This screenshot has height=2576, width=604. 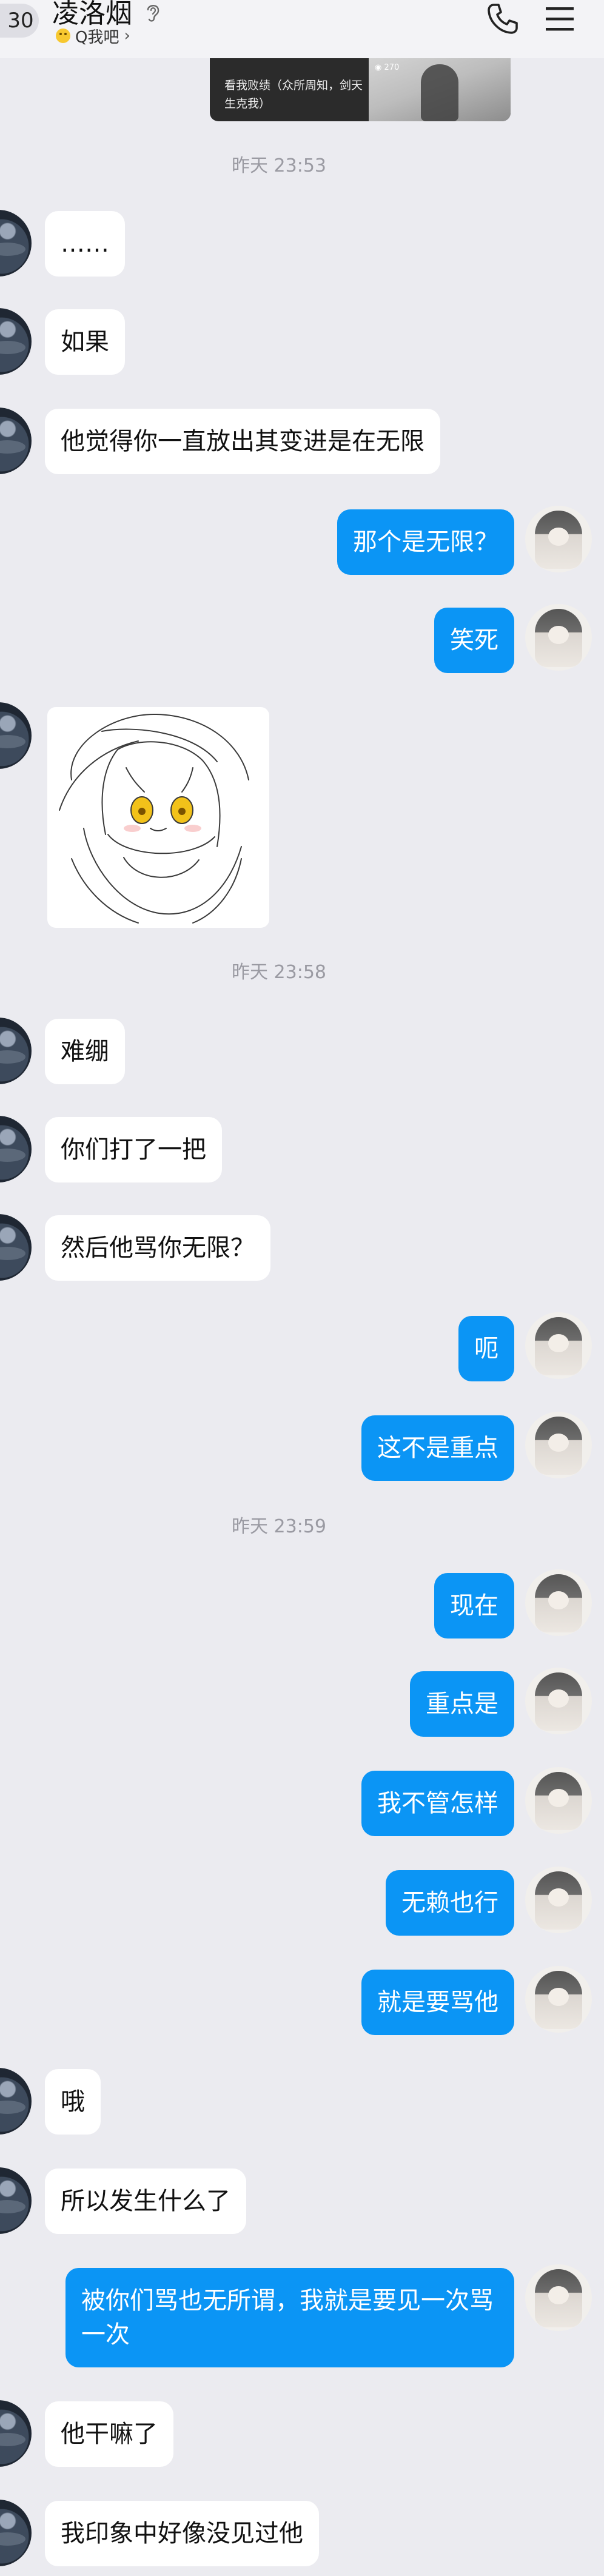 I want to click on message-bubble-out: 被你们骂也无所谓，我就是要见一次骂一次, so click(x=289, y=2317).